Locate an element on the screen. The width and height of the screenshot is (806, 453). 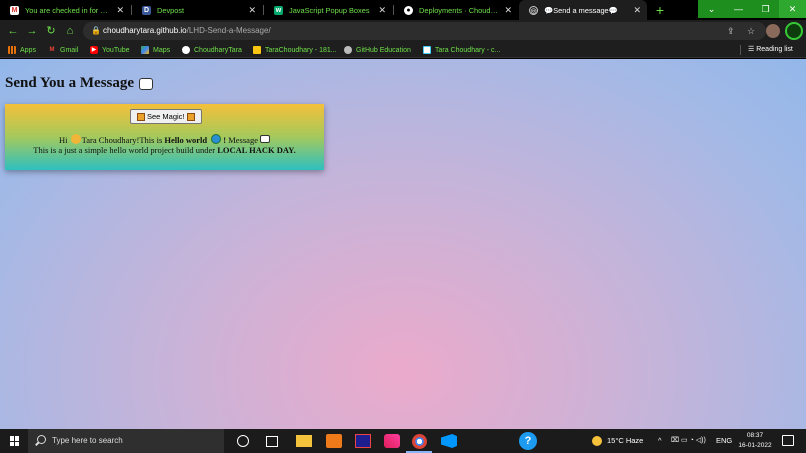
avatar is located at coordinates (773, 31).